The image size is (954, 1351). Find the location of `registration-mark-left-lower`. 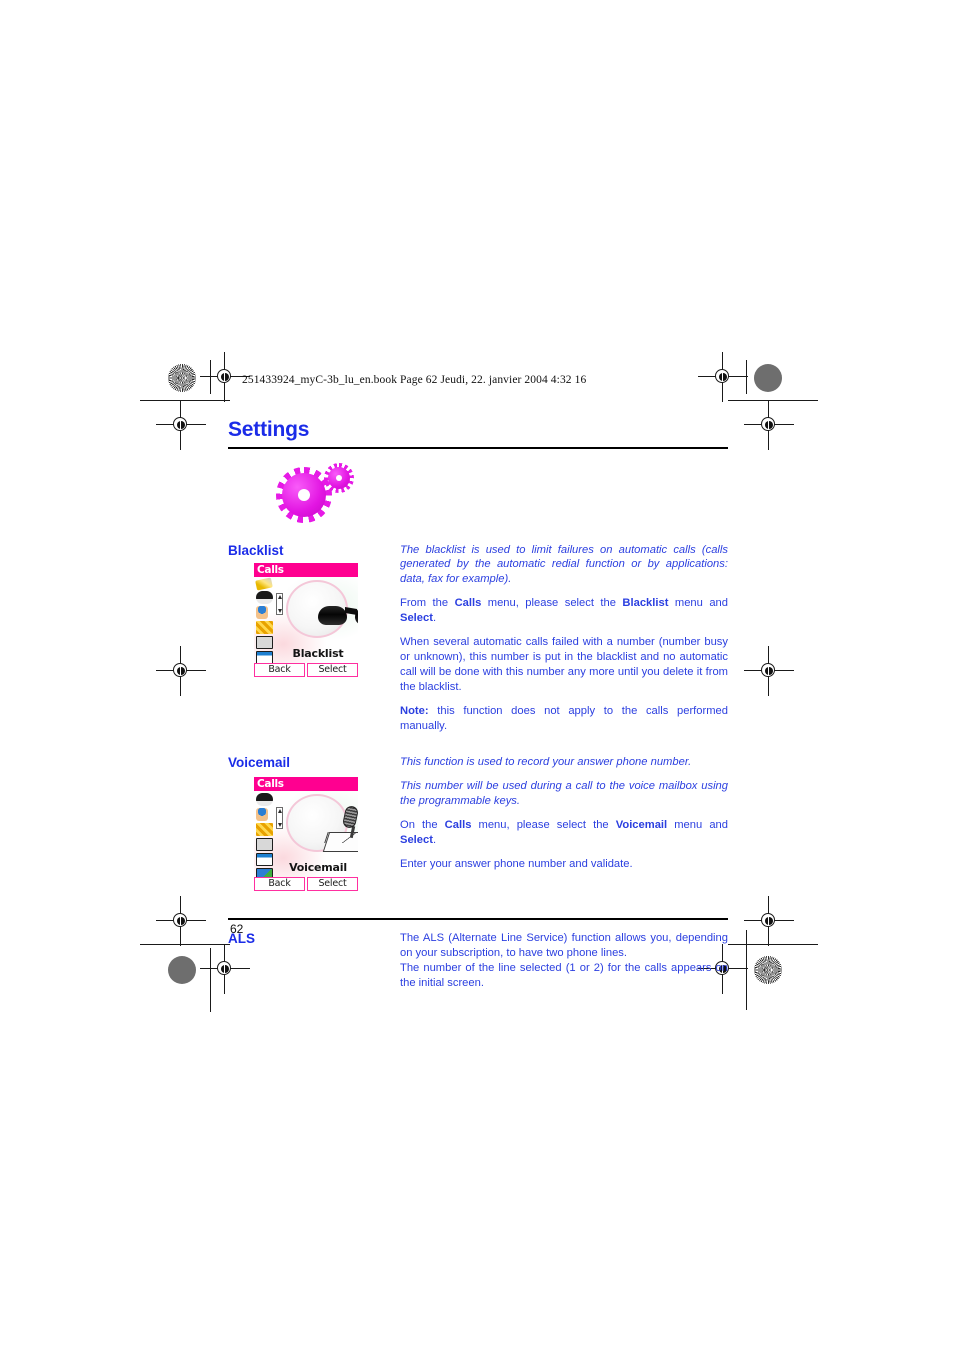

registration-mark-left-lower is located at coordinates (181, 921).